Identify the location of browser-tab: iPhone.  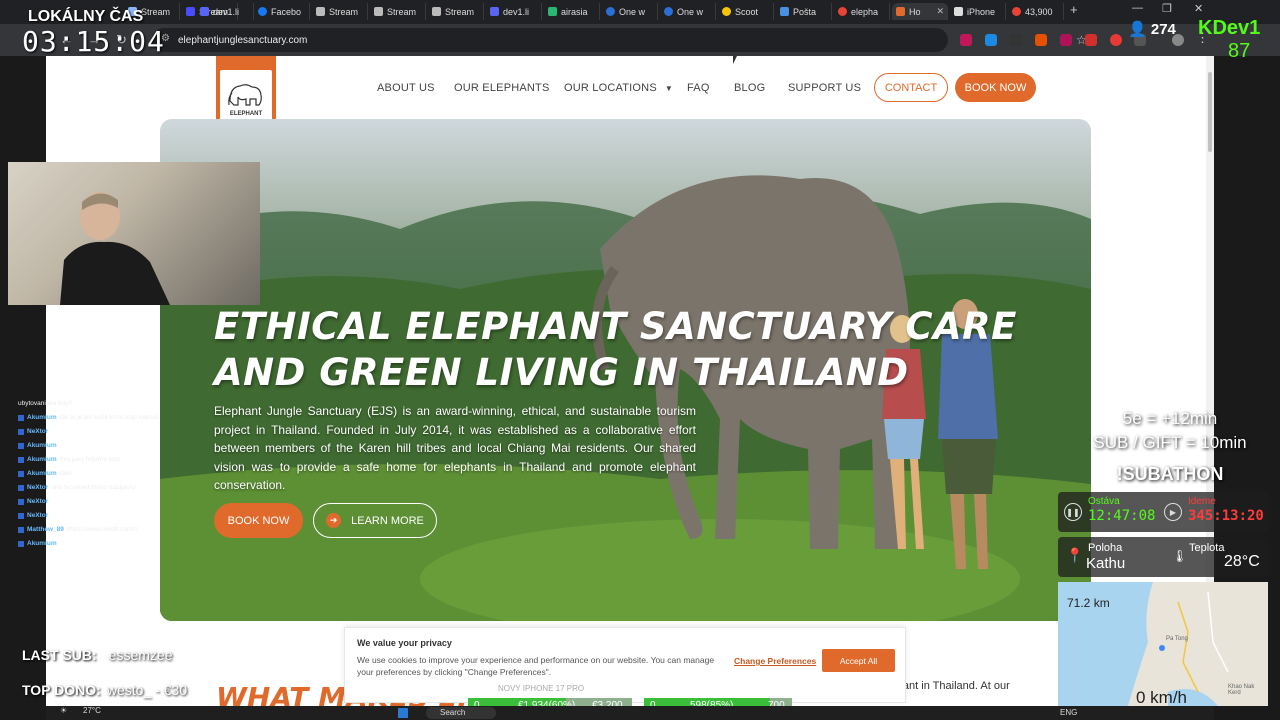
(978, 11).